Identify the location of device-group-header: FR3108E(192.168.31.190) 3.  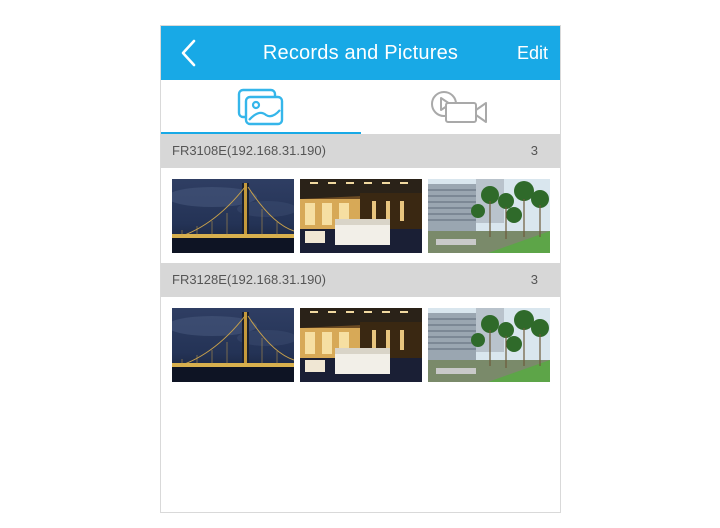
(360, 151).